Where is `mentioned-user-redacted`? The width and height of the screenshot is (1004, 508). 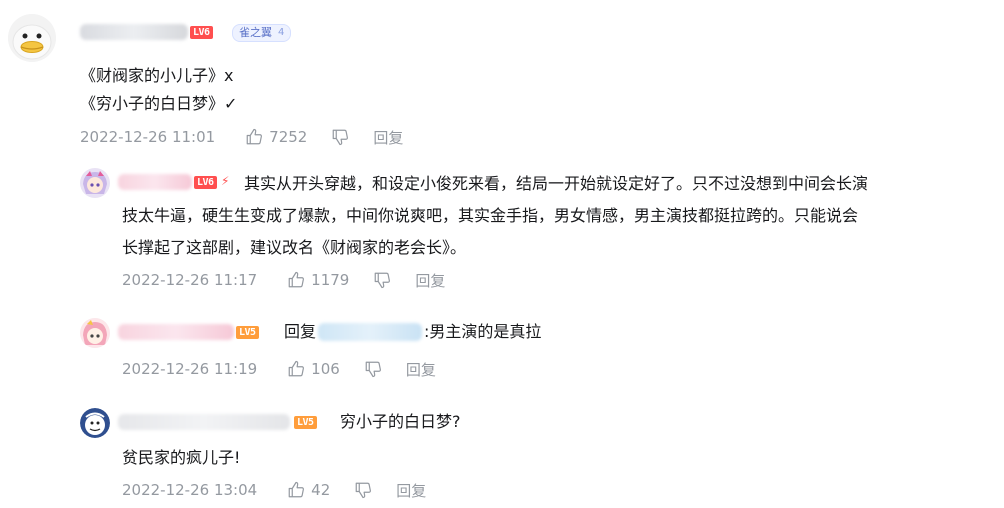 mentioned-user-redacted is located at coordinates (370, 332).